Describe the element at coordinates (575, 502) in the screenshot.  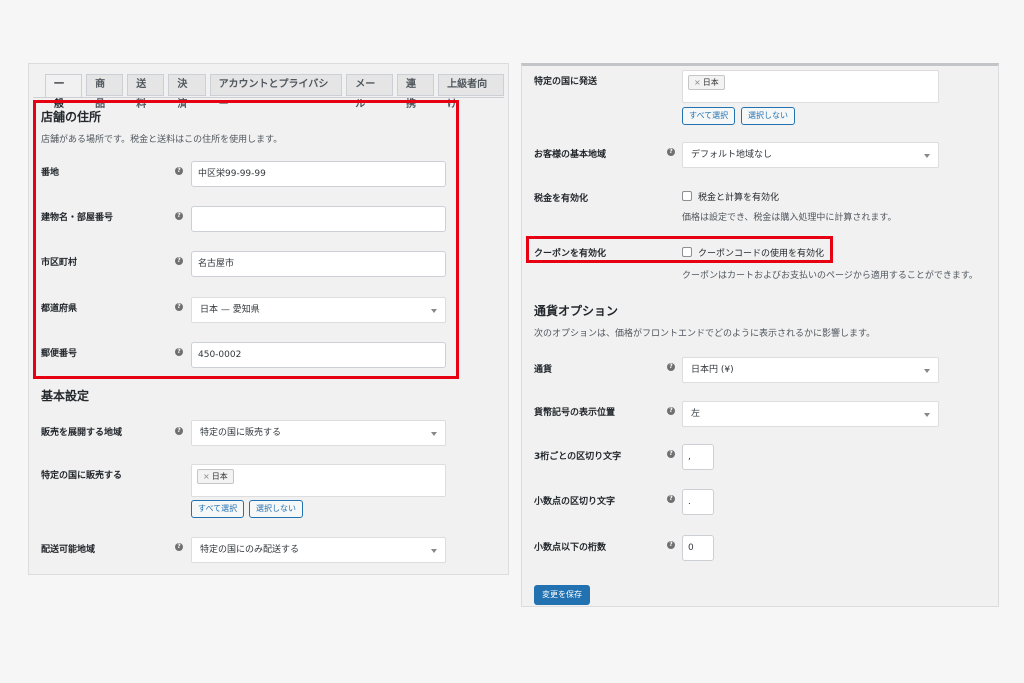
I see `decimal-separator-label: 小数点の区切り文字` at that location.